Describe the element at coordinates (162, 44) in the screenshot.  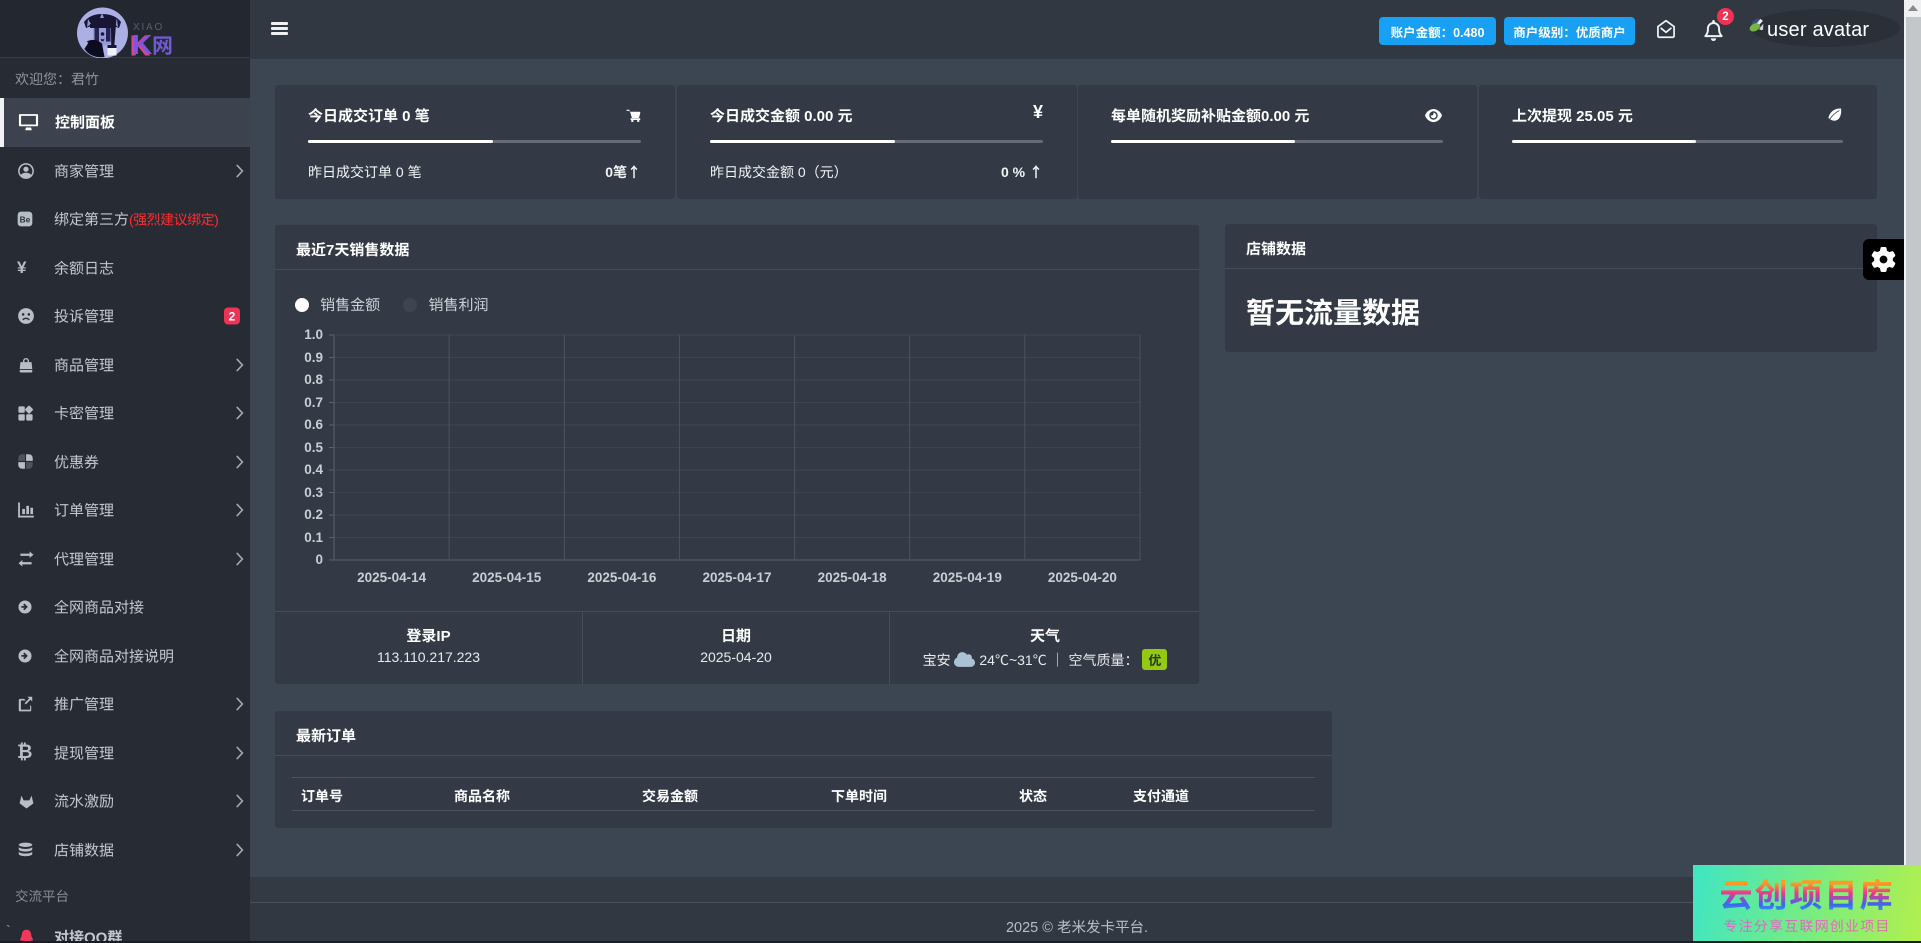
I see `svg-text: 网` at that location.